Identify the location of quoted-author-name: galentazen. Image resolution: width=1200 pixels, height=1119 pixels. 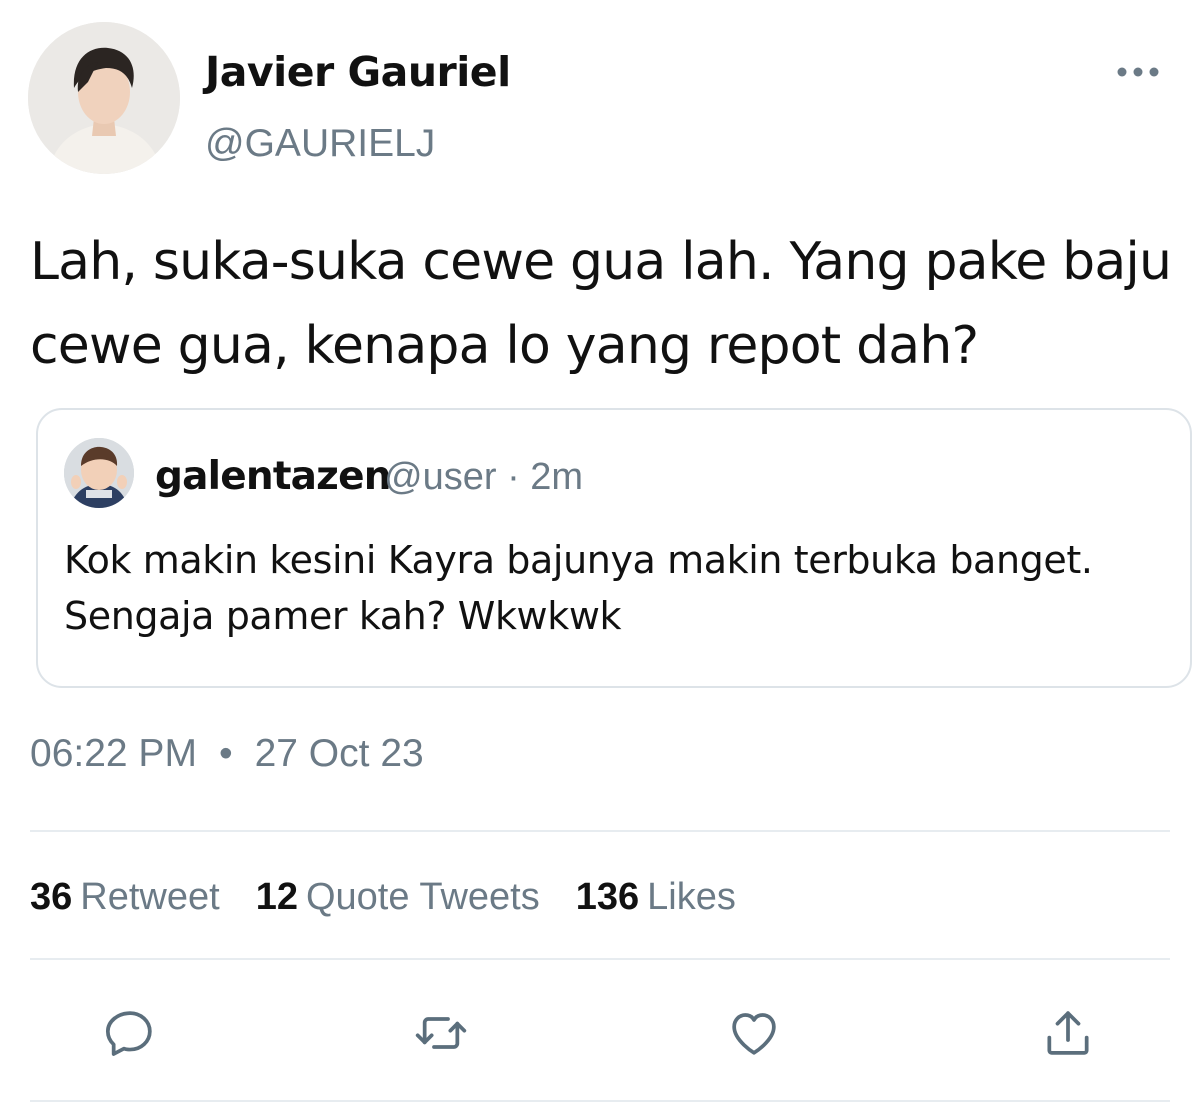
(273, 476).